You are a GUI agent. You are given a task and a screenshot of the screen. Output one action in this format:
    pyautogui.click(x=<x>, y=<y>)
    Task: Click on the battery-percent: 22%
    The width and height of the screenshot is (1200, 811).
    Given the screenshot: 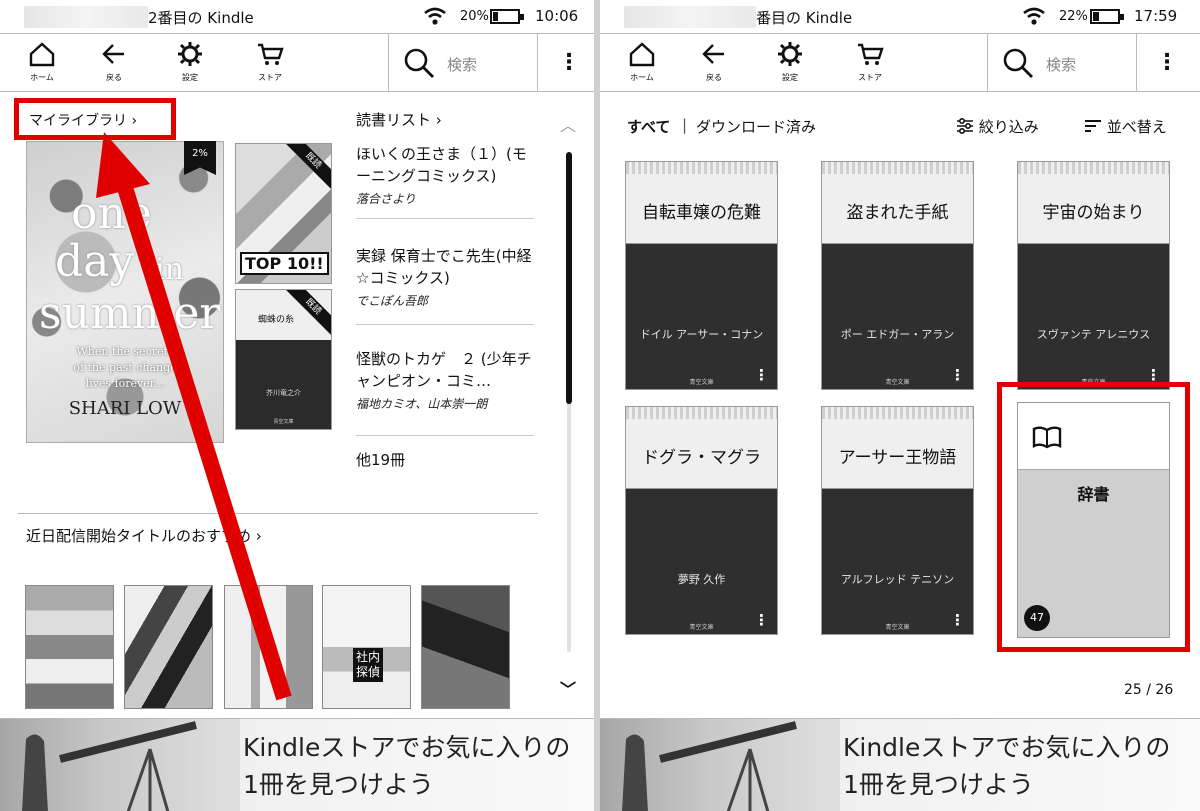 What is the action you would take?
    pyautogui.click(x=1073, y=16)
    